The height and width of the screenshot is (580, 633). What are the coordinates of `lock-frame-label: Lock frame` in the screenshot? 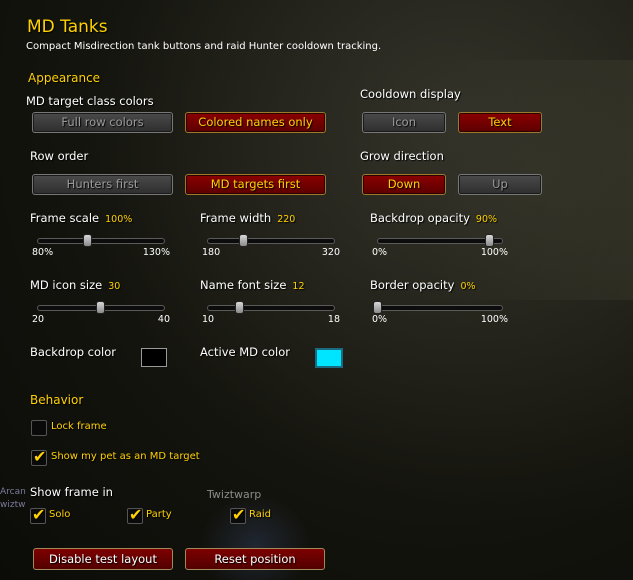 It's located at (79, 426).